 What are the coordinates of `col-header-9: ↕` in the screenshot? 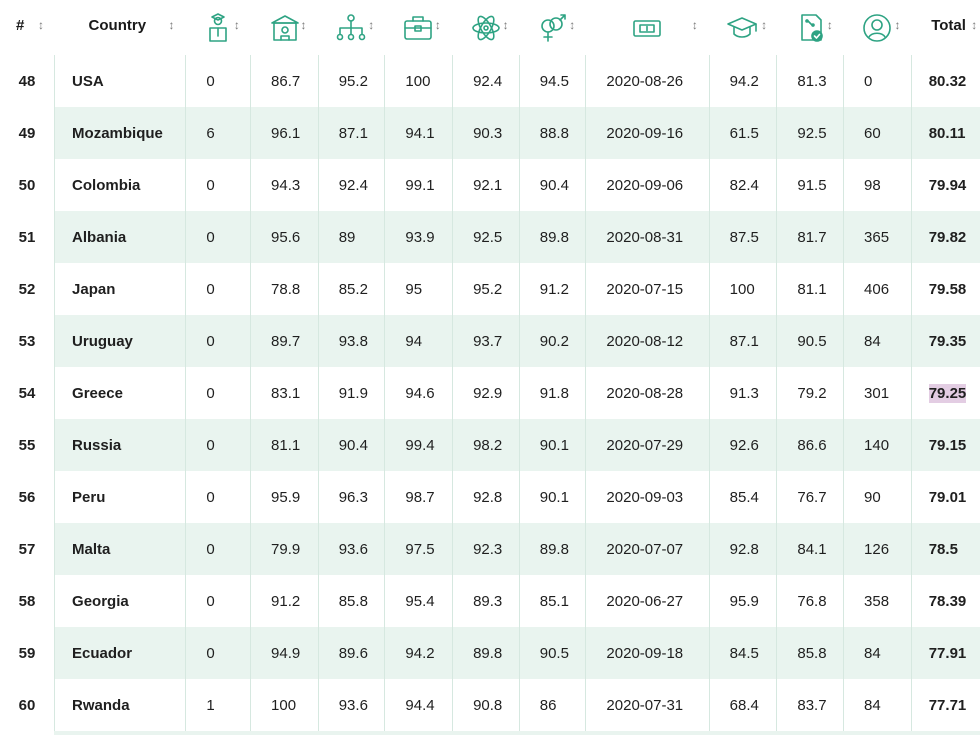 It's located at (810, 27).